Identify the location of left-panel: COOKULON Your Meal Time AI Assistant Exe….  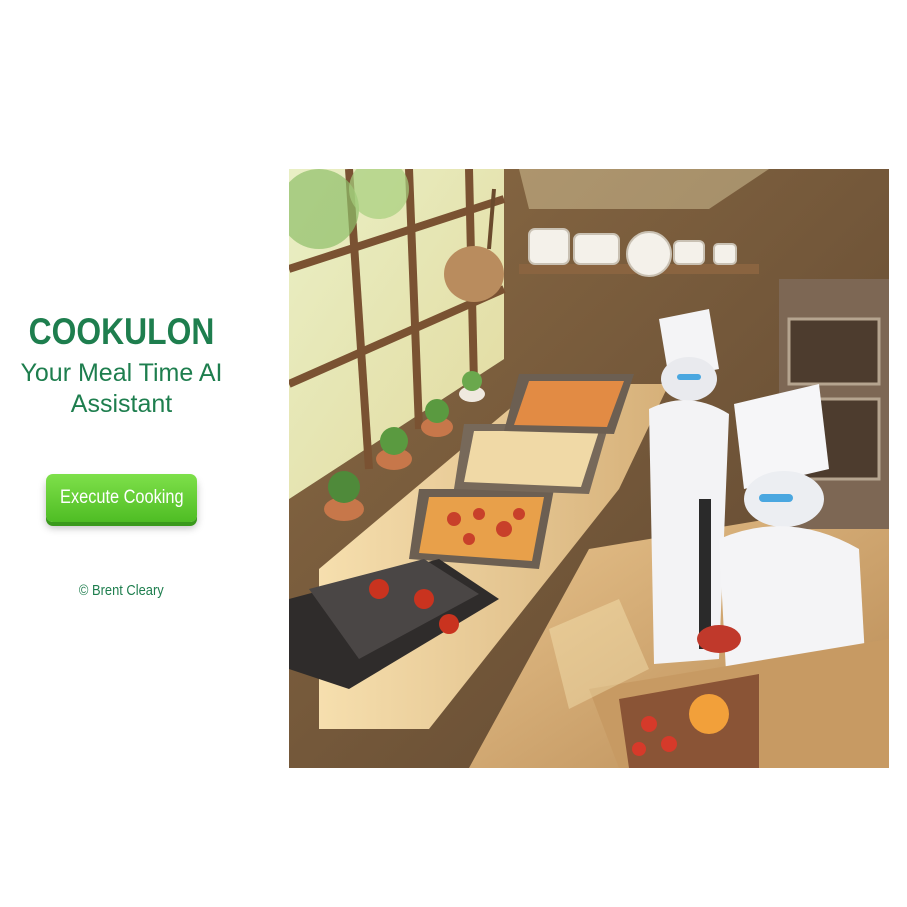
(121, 454).